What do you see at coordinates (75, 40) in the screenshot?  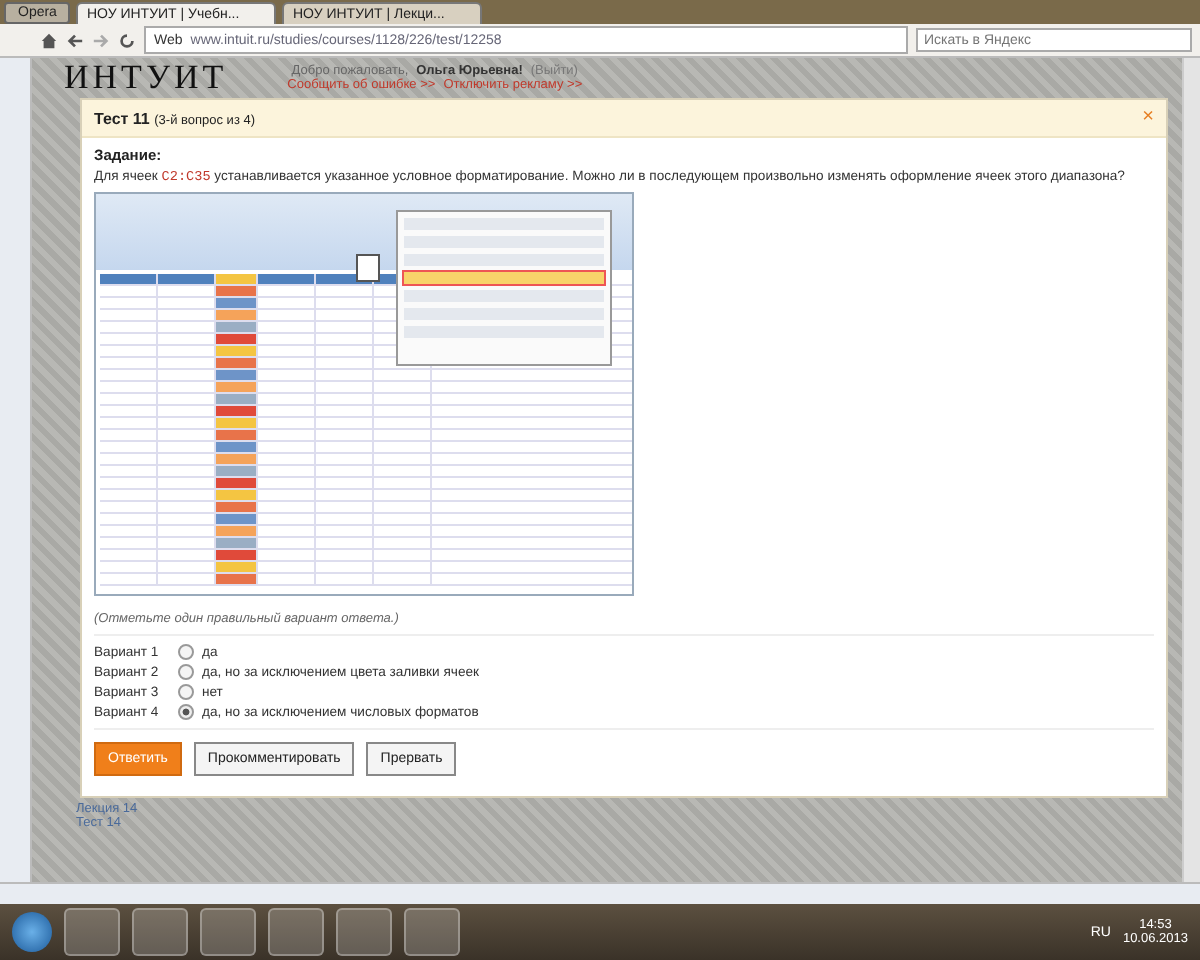 I see `back-icon` at bounding box center [75, 40].